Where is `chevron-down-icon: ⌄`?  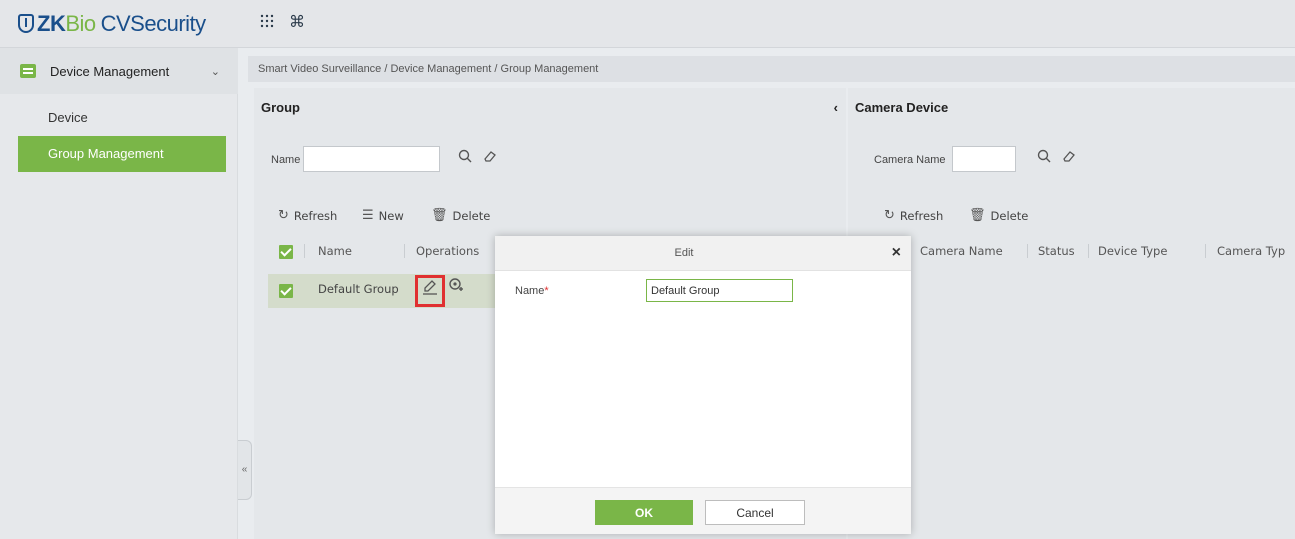 chevron-down-icon: ⌄ is located at coordinates (215, 72).